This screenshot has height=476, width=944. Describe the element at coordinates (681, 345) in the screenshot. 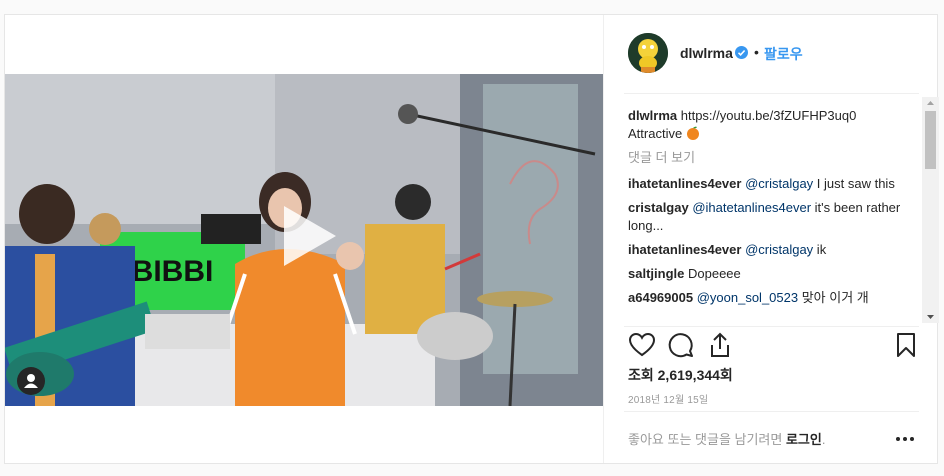

I see `comment-icon` at that location.